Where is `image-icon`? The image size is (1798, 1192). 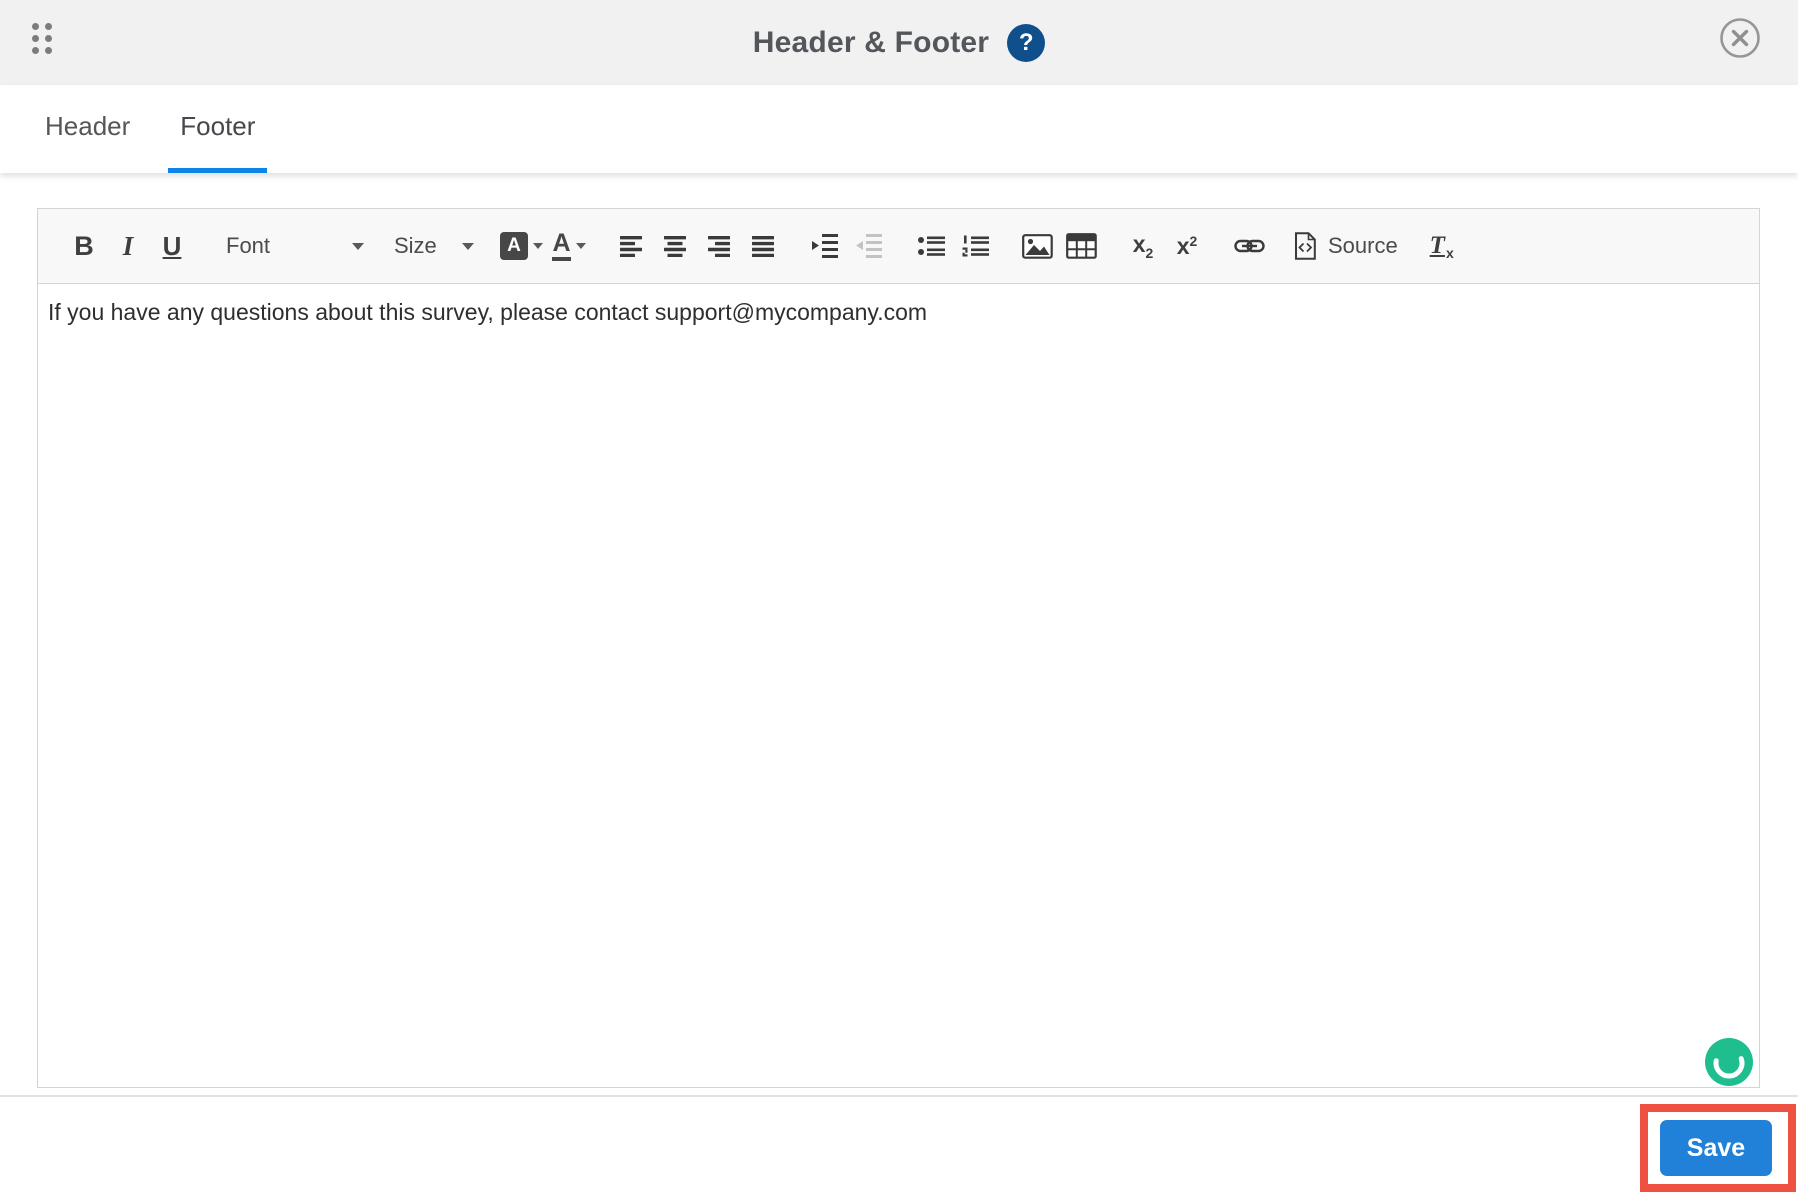
image-icon is located at coordinates (1037, 246).